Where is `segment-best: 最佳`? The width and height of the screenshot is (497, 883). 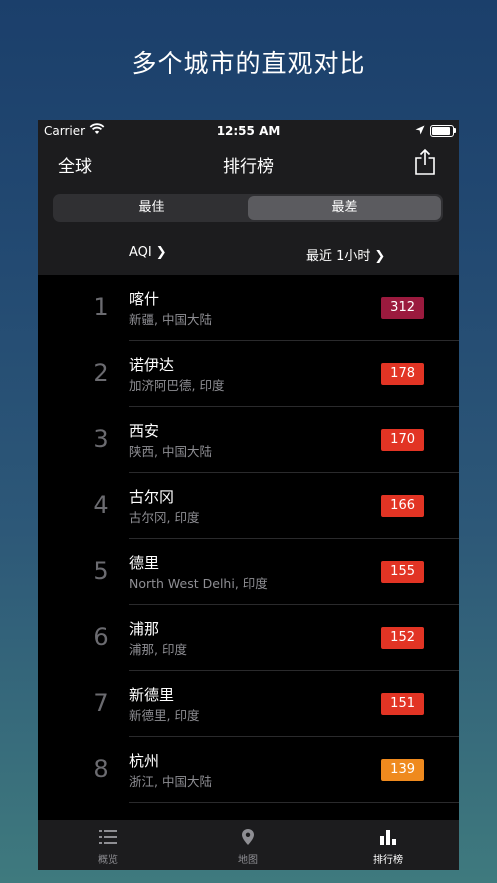
segment-best: 最佳 is located at coordinates (151, 208).